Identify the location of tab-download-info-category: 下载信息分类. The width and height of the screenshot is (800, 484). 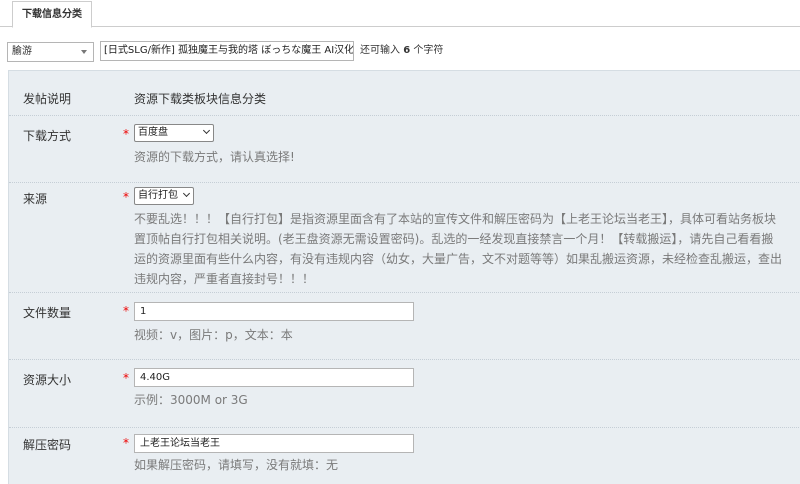
(52, 14).